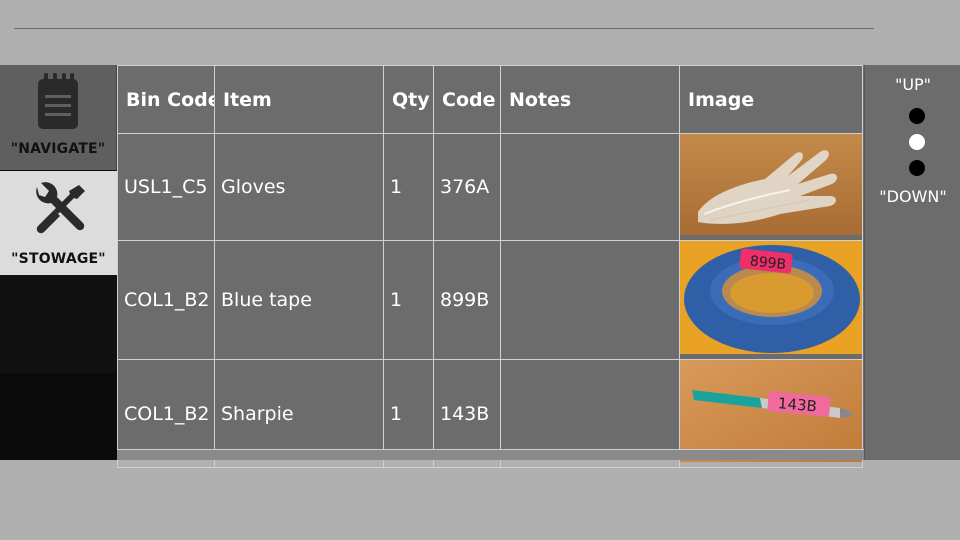 This screenshot has height=540, width=960. I want to click on column-header-item: Item, so click(299, 99).